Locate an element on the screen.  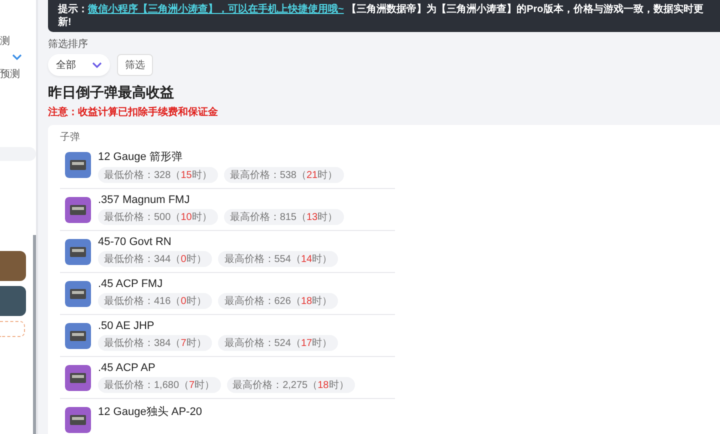
price-tag: 最低价格：1,680（7时） is located at coordinates (159, 385).